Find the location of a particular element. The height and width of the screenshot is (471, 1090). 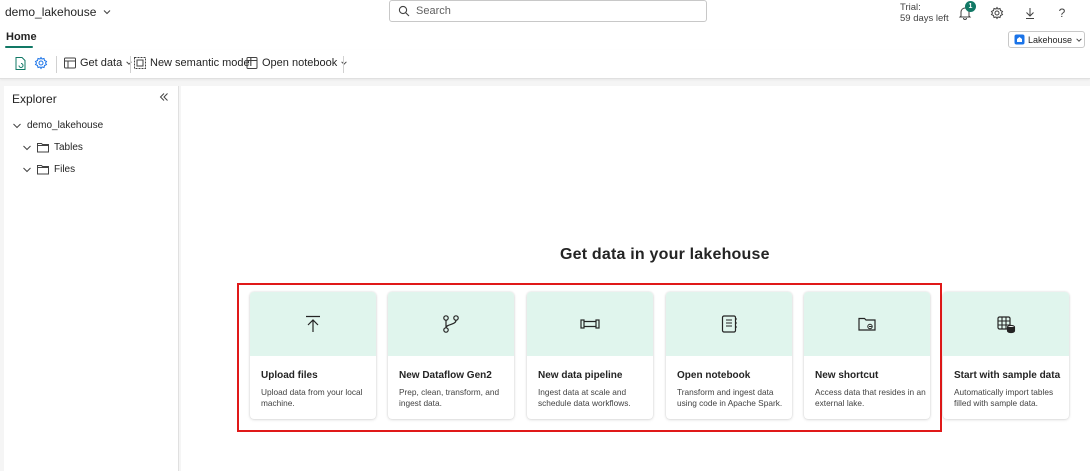

download-button is located at coordinates (1030, 13).